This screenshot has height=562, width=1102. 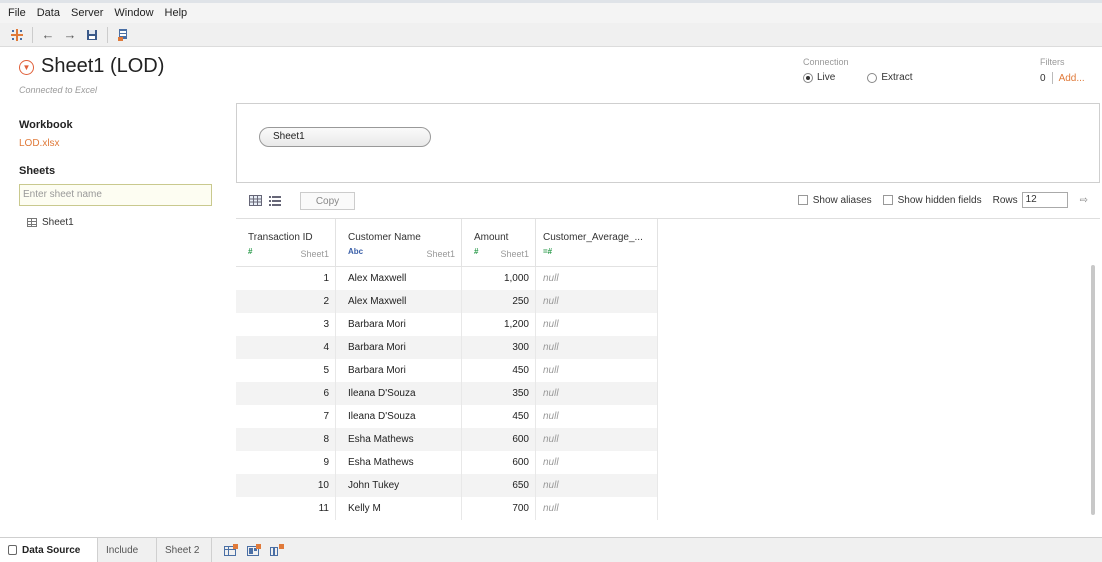 I want to click on table-row: 4 Barbara Mori 300 null, so click(x=447, y=347).